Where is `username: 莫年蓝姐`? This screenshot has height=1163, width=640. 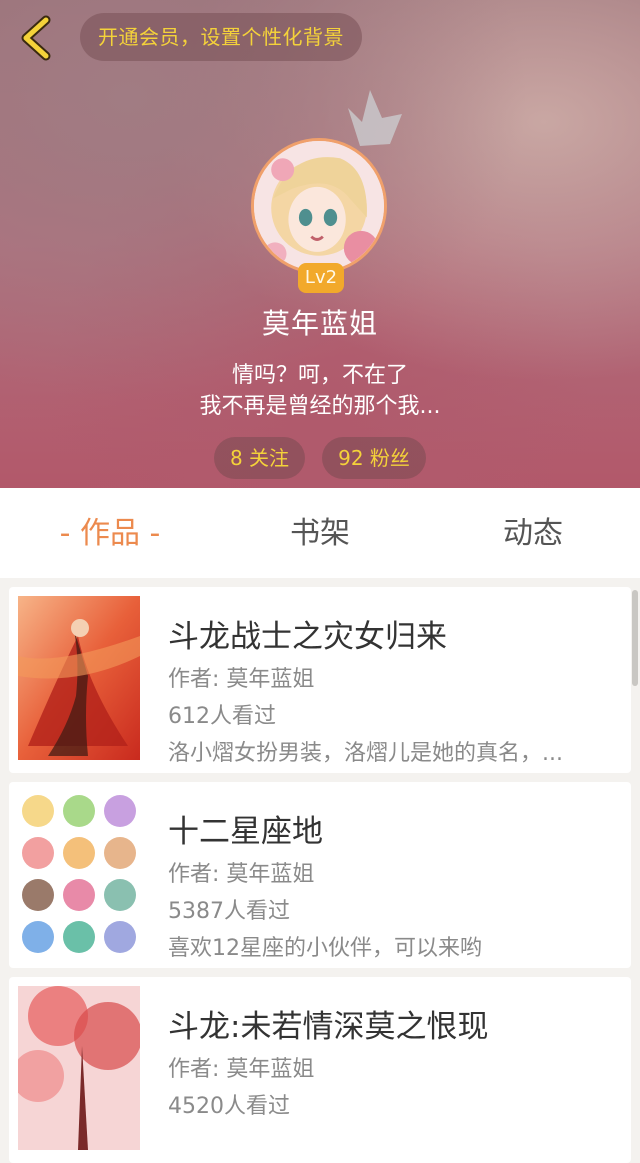
username: 莫年蓝姐 is located at coordinates (319, 323).